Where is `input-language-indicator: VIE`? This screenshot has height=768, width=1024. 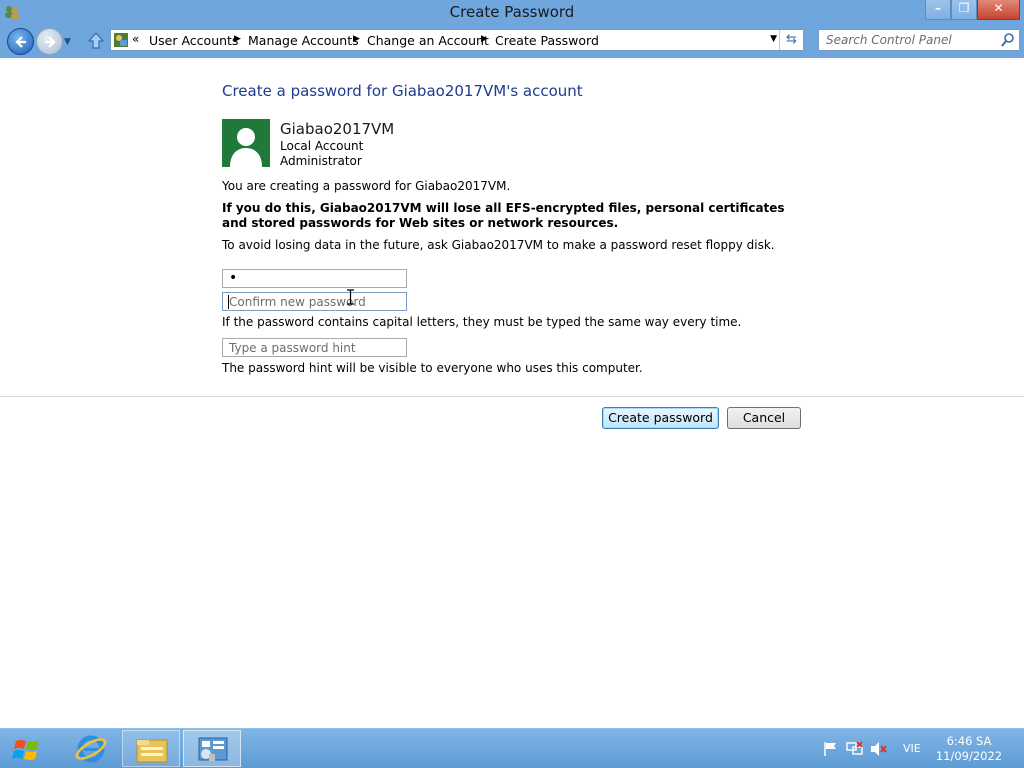 input-language-indicator: VIE is located at coordinates (912, 748).